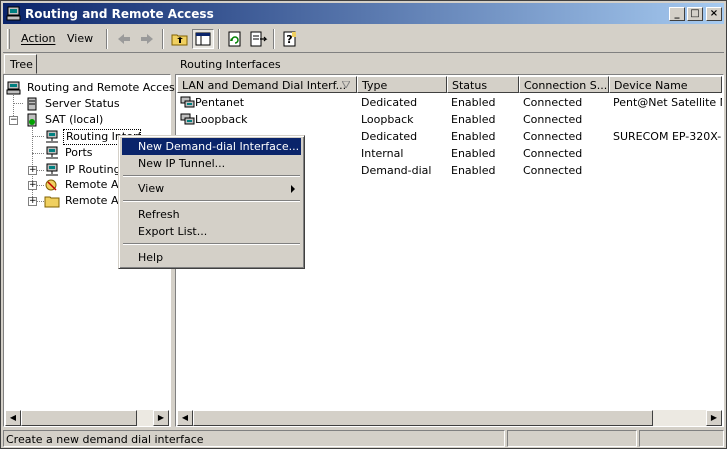 This screenshot has height=449, width=727. I want to click on up-folder-icon, so click(179, 40).